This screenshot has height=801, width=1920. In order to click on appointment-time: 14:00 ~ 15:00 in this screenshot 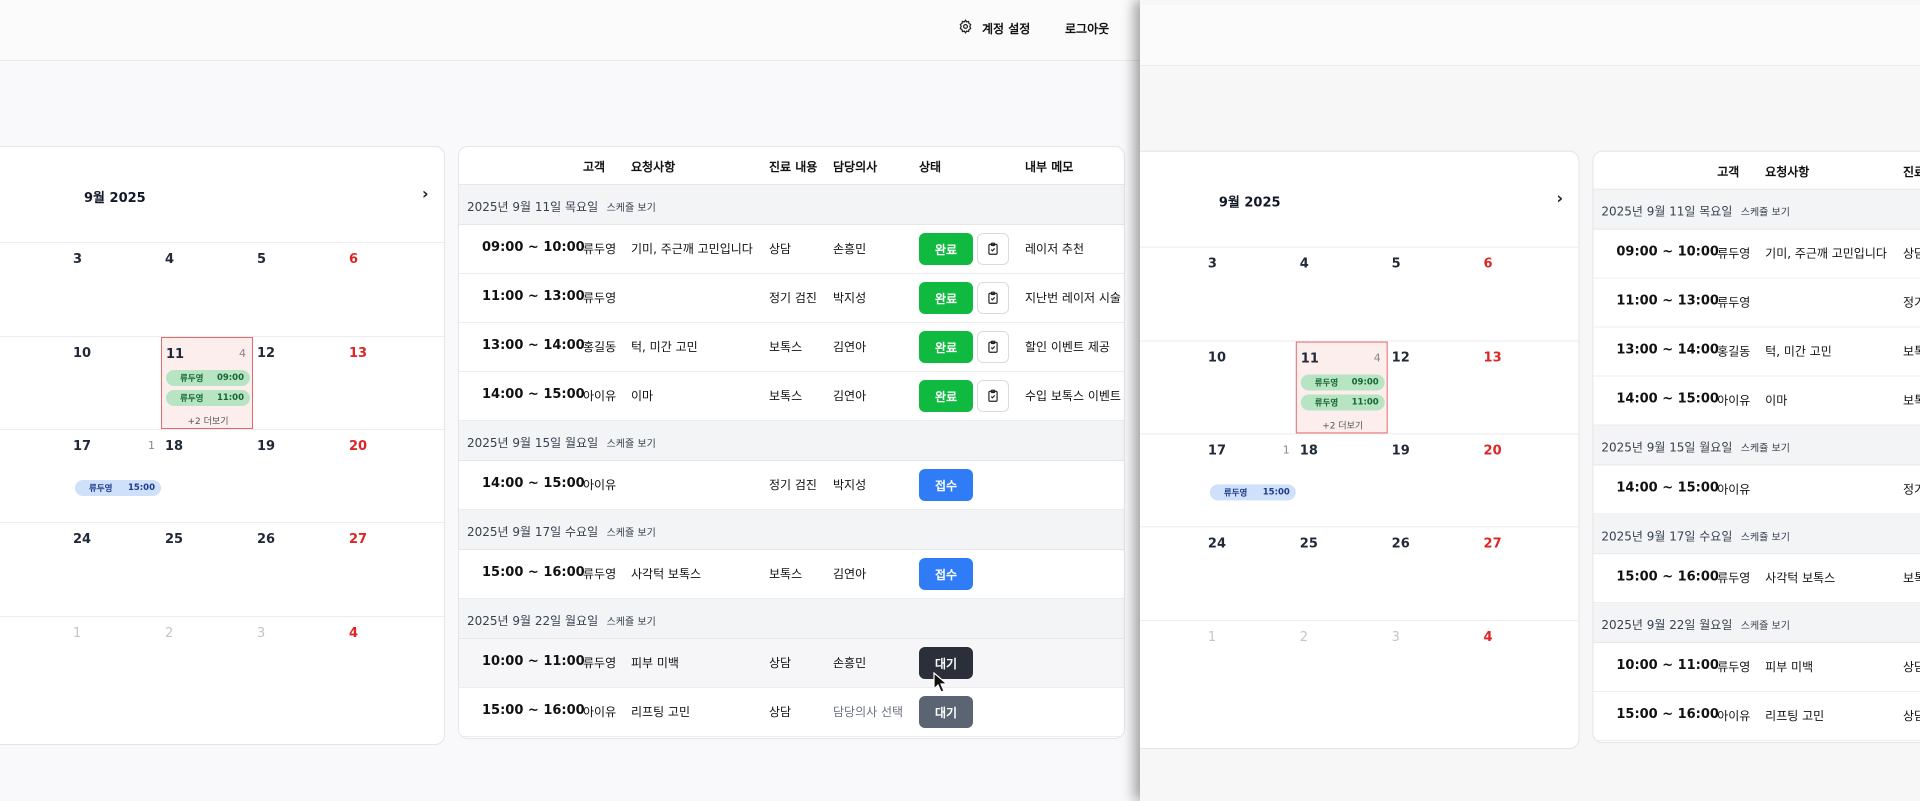, I will do `click(1667, 399)`.